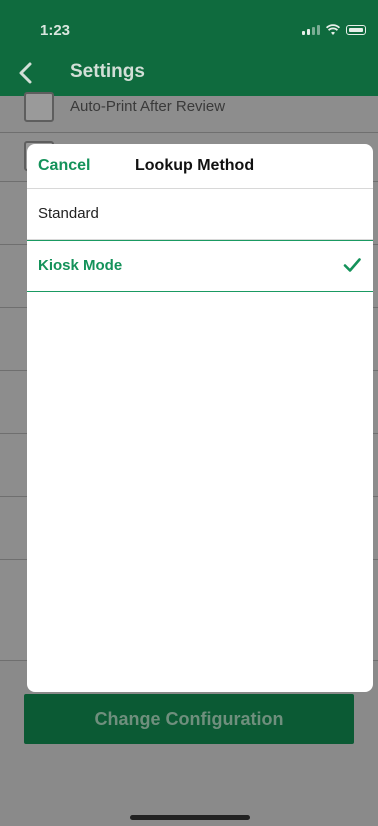  What do you see at coordinates (200, 214) in the screenshot?
I see `option-standard: Standard` at bounding box center [200, 214].